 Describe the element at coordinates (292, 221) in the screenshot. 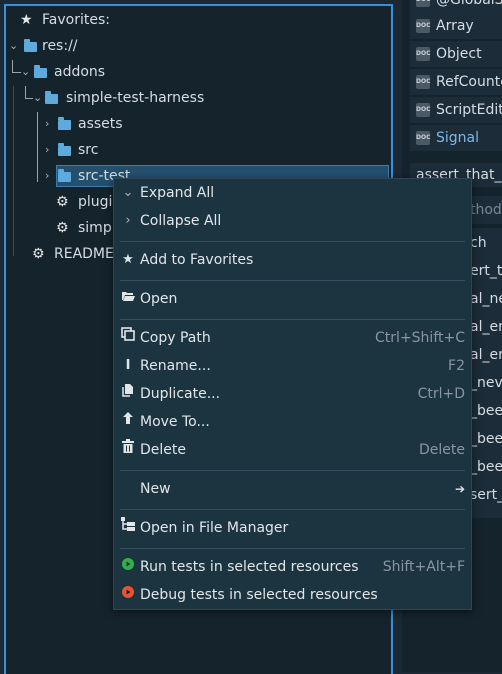

I see `menu-item-collapse-all: › Collapse All` at that location.